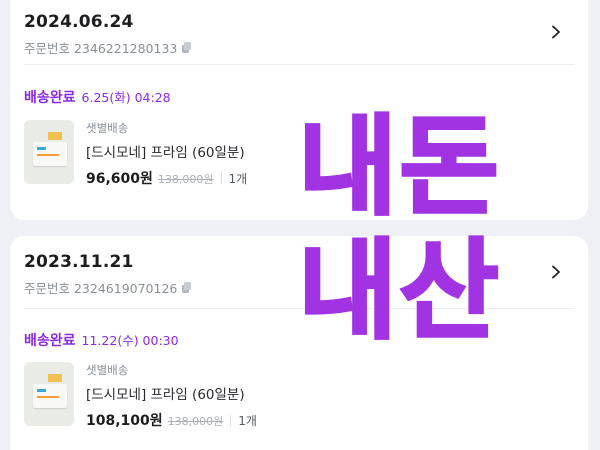  I want to click on order-number: 주문번호 2324619070126, so click(108, 287).